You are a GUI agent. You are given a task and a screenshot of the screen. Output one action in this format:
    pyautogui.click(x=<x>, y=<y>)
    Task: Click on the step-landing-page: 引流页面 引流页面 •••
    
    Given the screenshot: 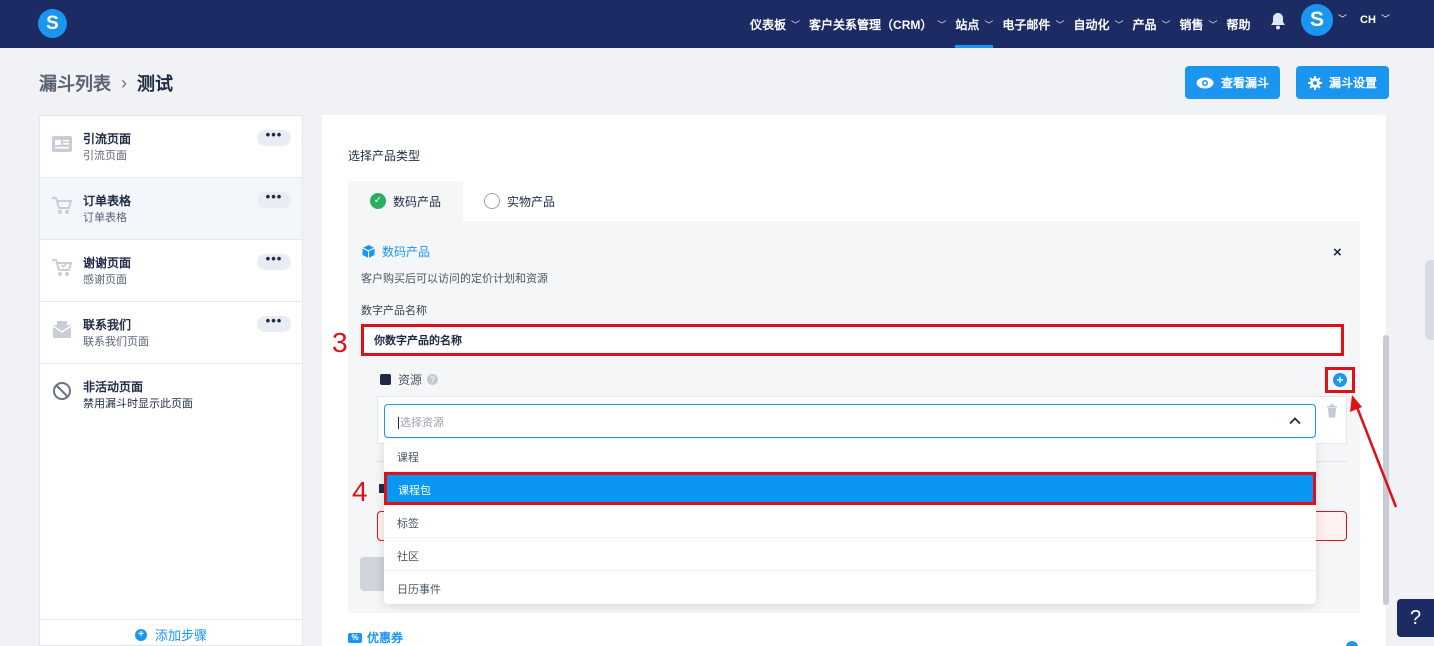 What is the action you would take?
    pyautogui.click(x=171, y=147)
    